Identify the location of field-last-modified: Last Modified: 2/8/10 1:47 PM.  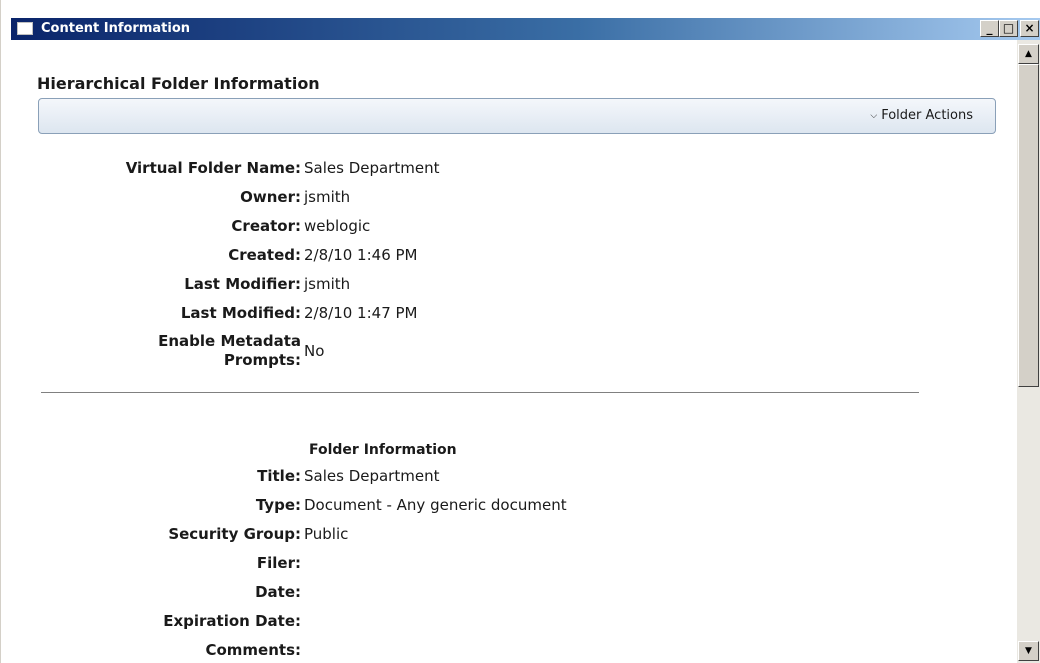
(461, 317).